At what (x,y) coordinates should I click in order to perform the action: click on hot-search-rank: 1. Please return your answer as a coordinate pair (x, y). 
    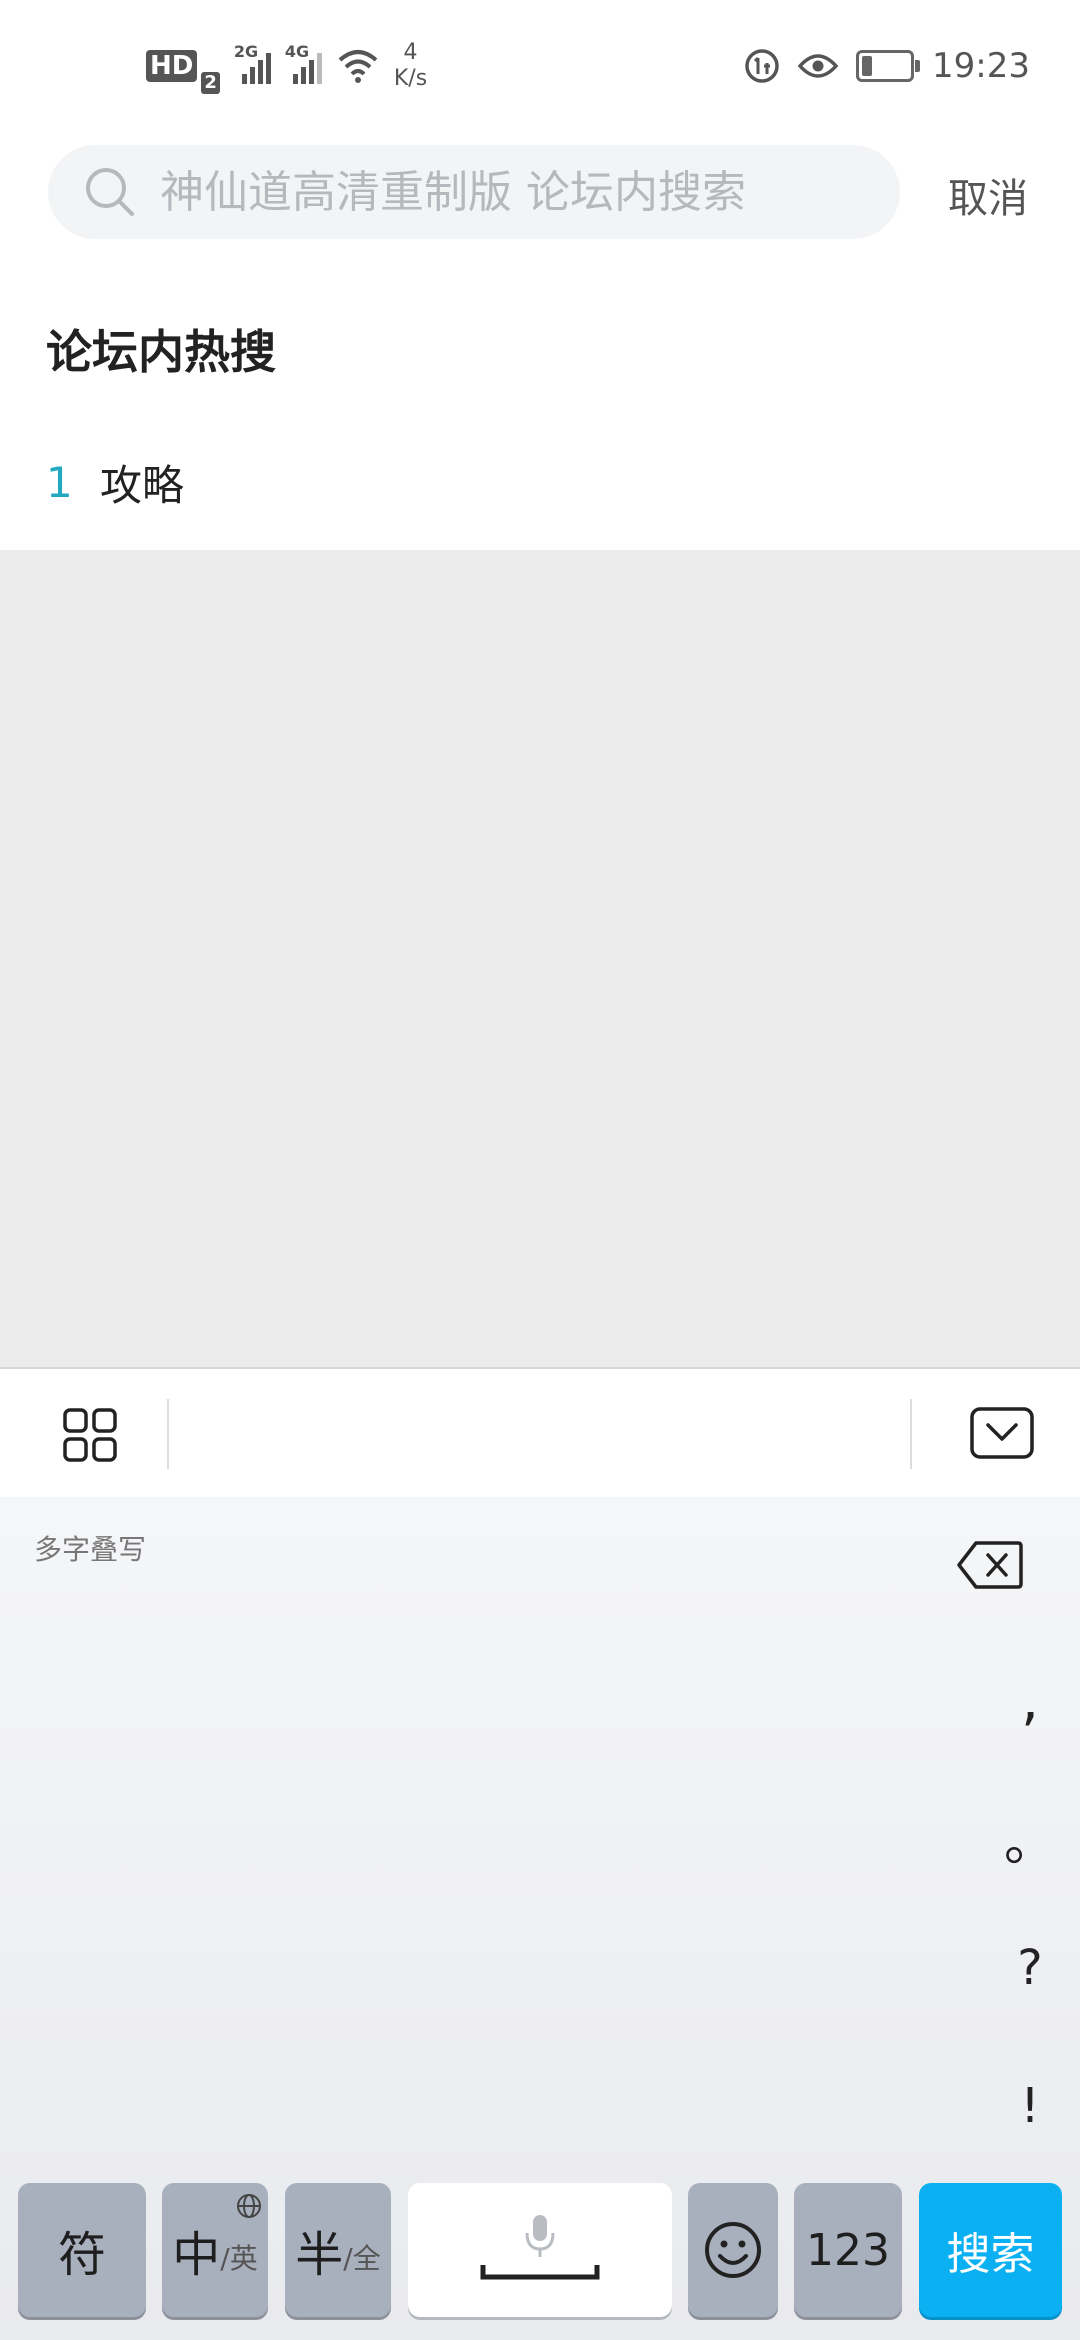
    Looking at the image, I should click on (59, 482).